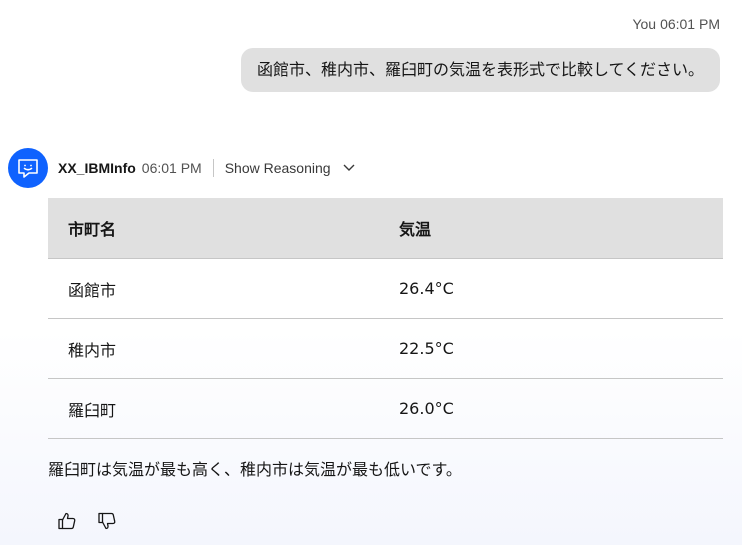  I want to click on dislike-button, so click(107, 521).